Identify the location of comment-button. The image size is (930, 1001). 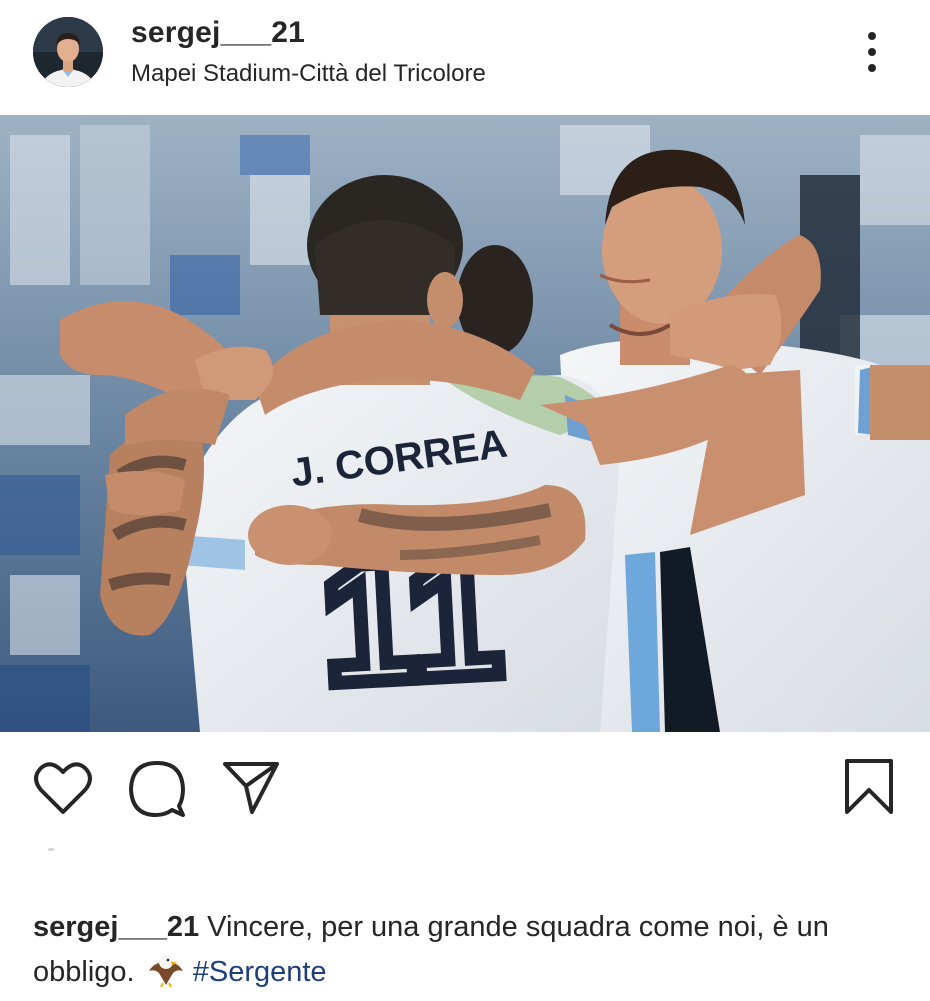
(157, 789).